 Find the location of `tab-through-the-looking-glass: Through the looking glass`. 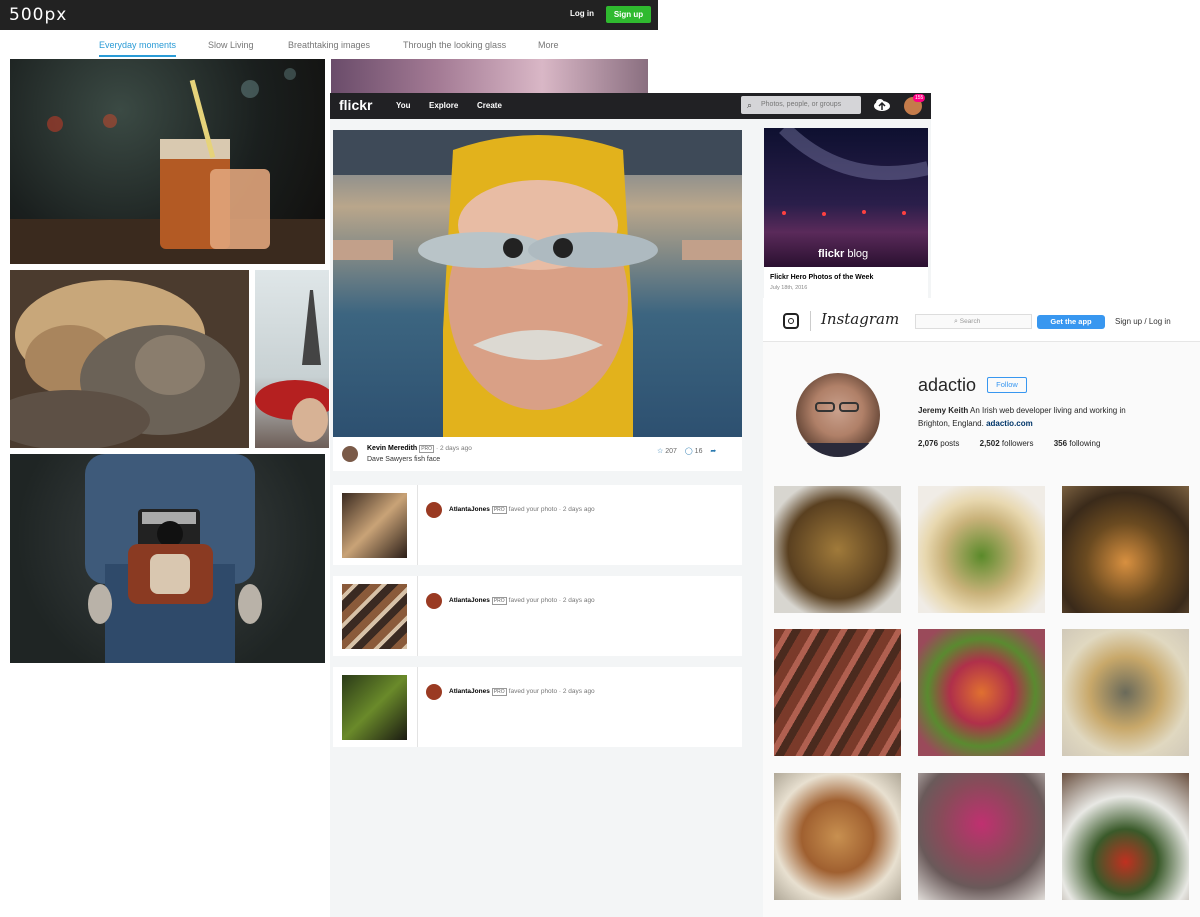

tab-through-the-looking-glass: Through the looking glass is located at coordinates (454, 45).